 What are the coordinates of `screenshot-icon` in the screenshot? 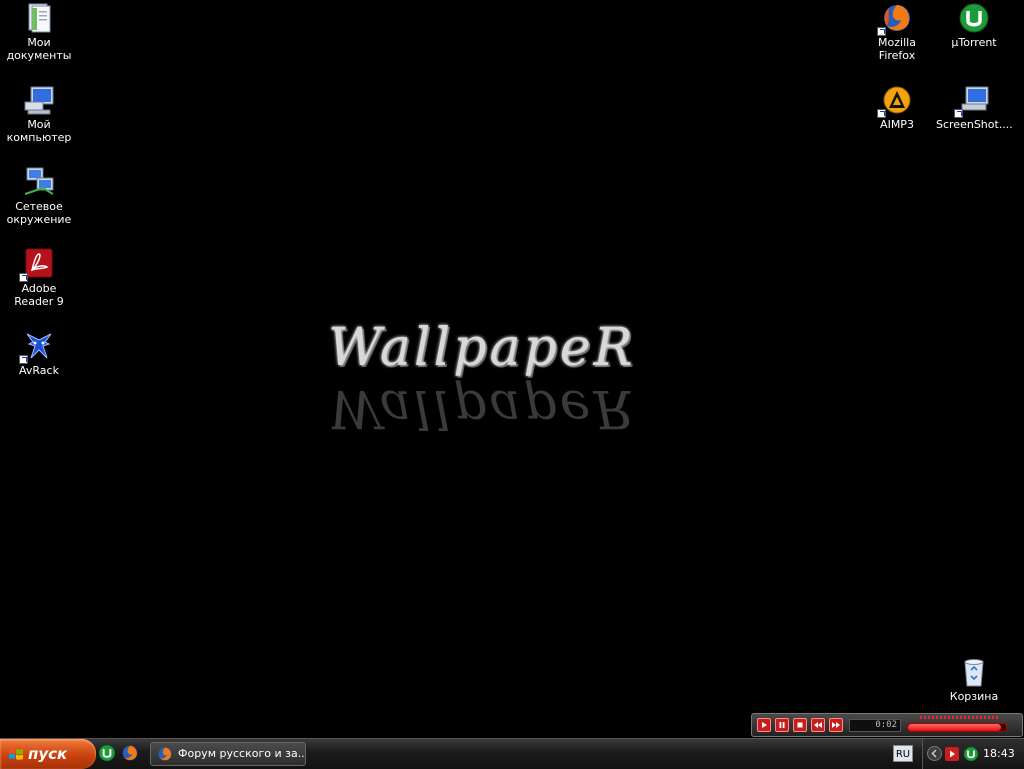 It's located at (972, 101).